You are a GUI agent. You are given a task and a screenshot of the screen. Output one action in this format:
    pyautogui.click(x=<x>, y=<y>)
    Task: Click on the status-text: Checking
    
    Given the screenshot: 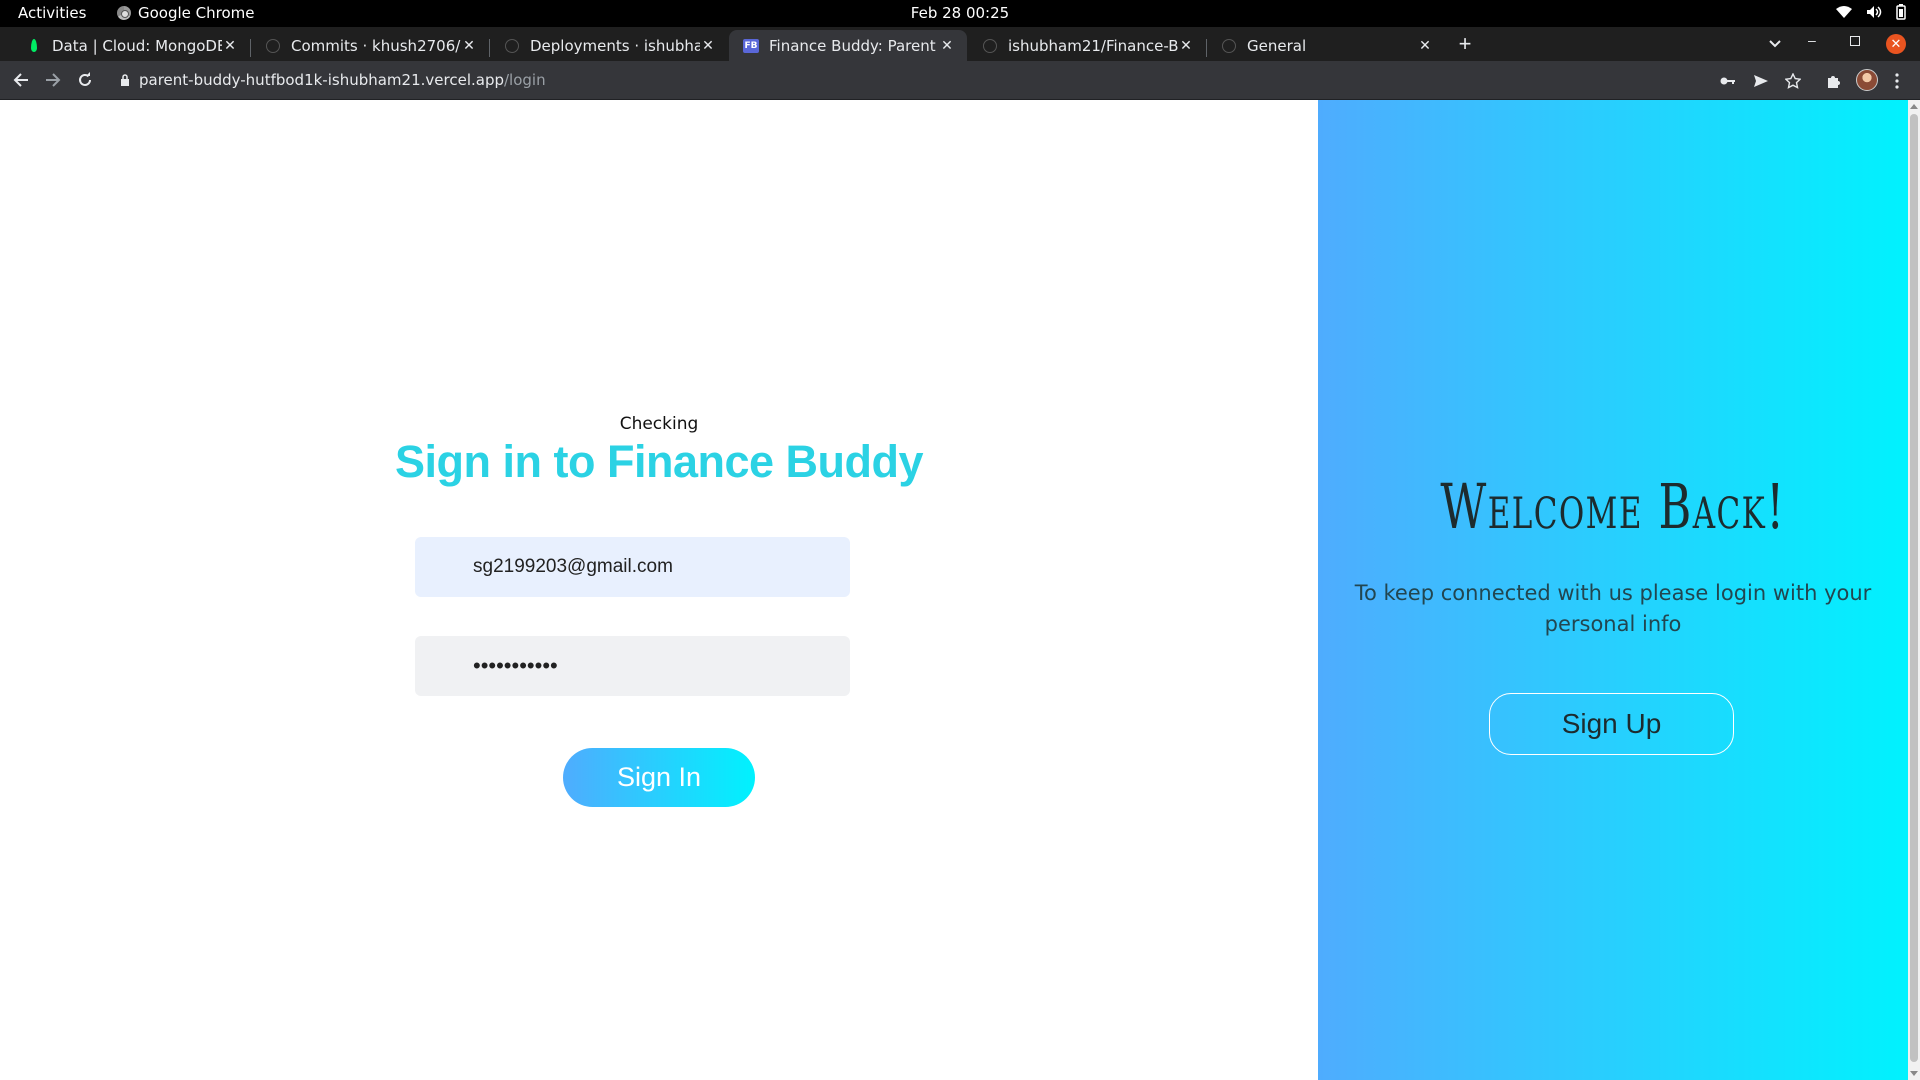 What is the action you would take?
    pyautogui.click(x=659, y=424)
    